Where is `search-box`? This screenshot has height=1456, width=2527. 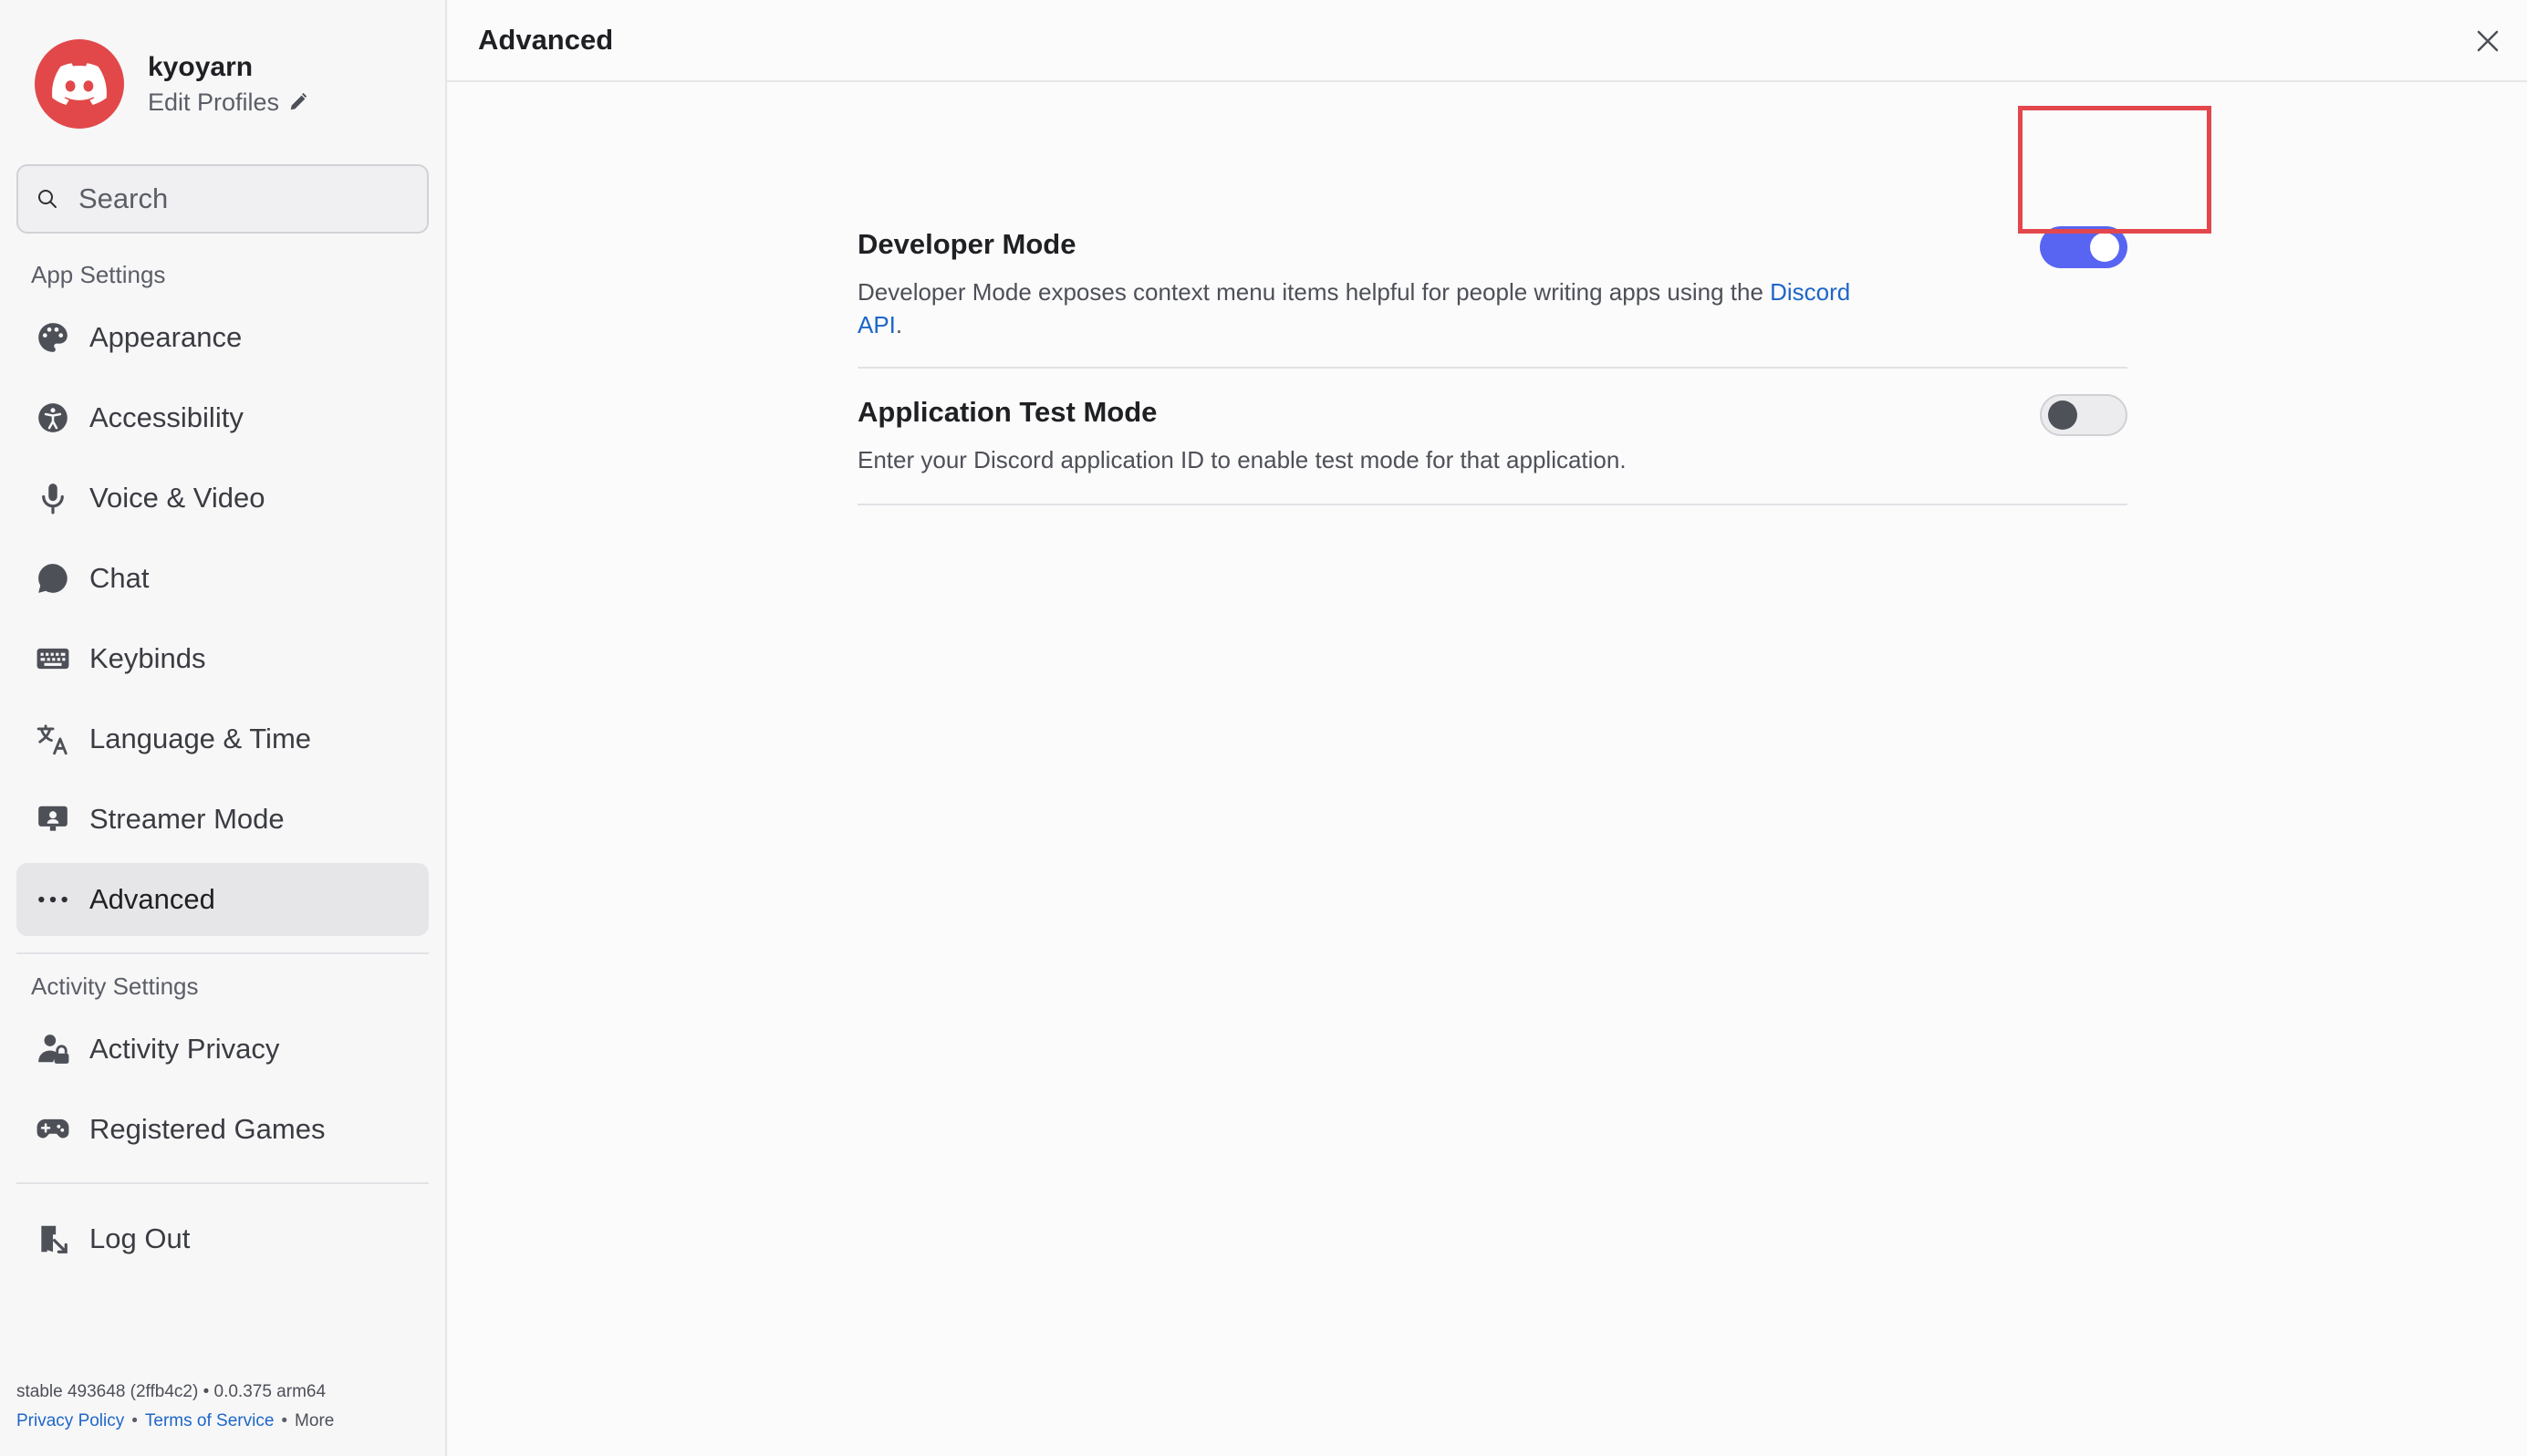 search-box is located at coordinates (222, 199).